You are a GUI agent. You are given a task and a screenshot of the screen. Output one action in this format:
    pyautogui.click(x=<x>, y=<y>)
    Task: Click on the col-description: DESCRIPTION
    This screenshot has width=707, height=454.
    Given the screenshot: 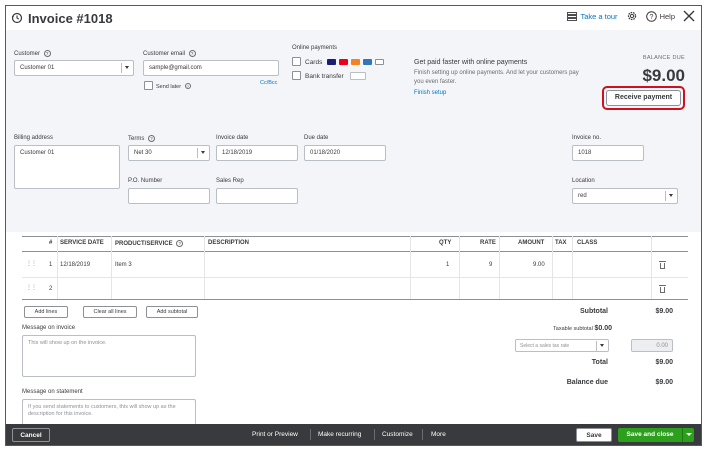 What is the action you would take?
    pyautogui.click(x=229, y=243)
    